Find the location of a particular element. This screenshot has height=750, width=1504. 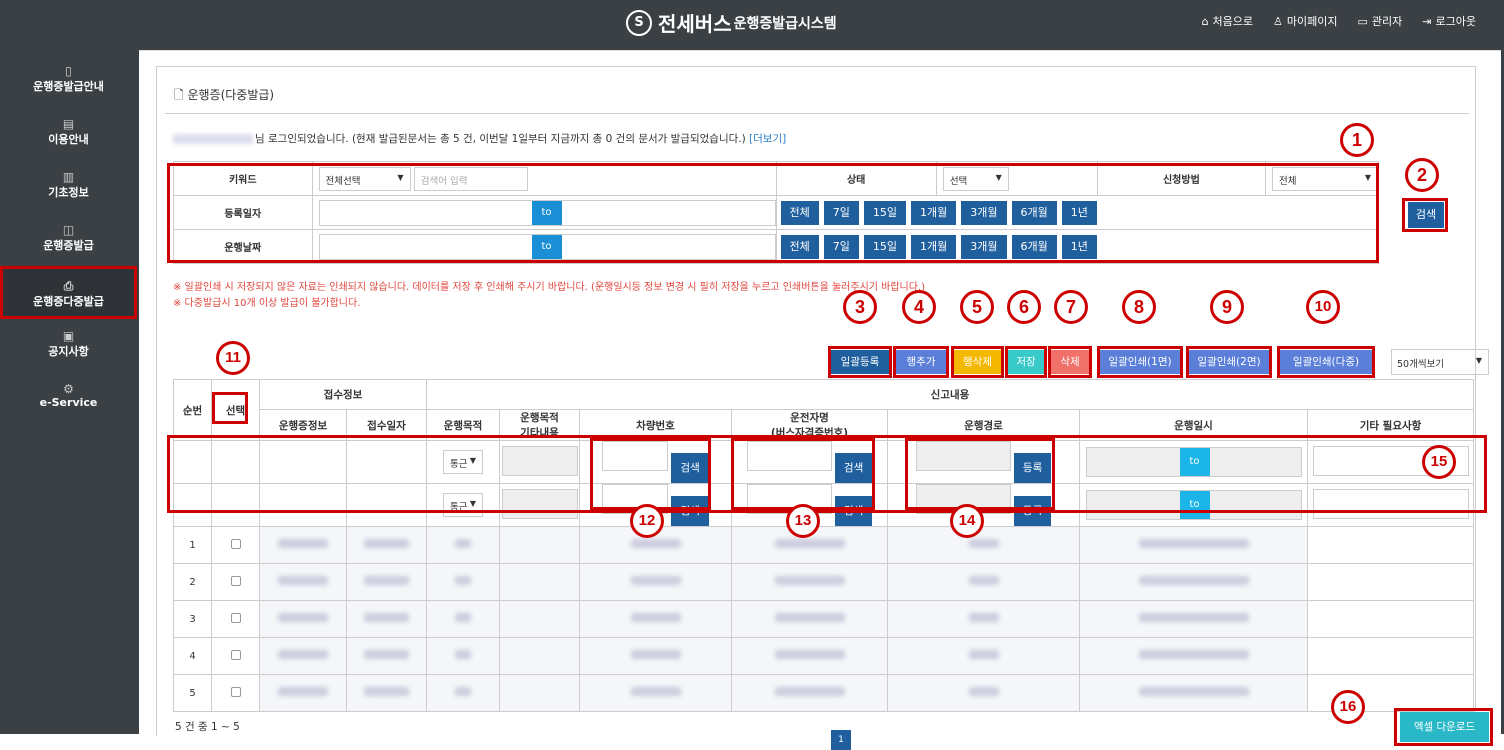

sidebar-item-label: 운행증발급안내 is located at coordinates (68, 86).